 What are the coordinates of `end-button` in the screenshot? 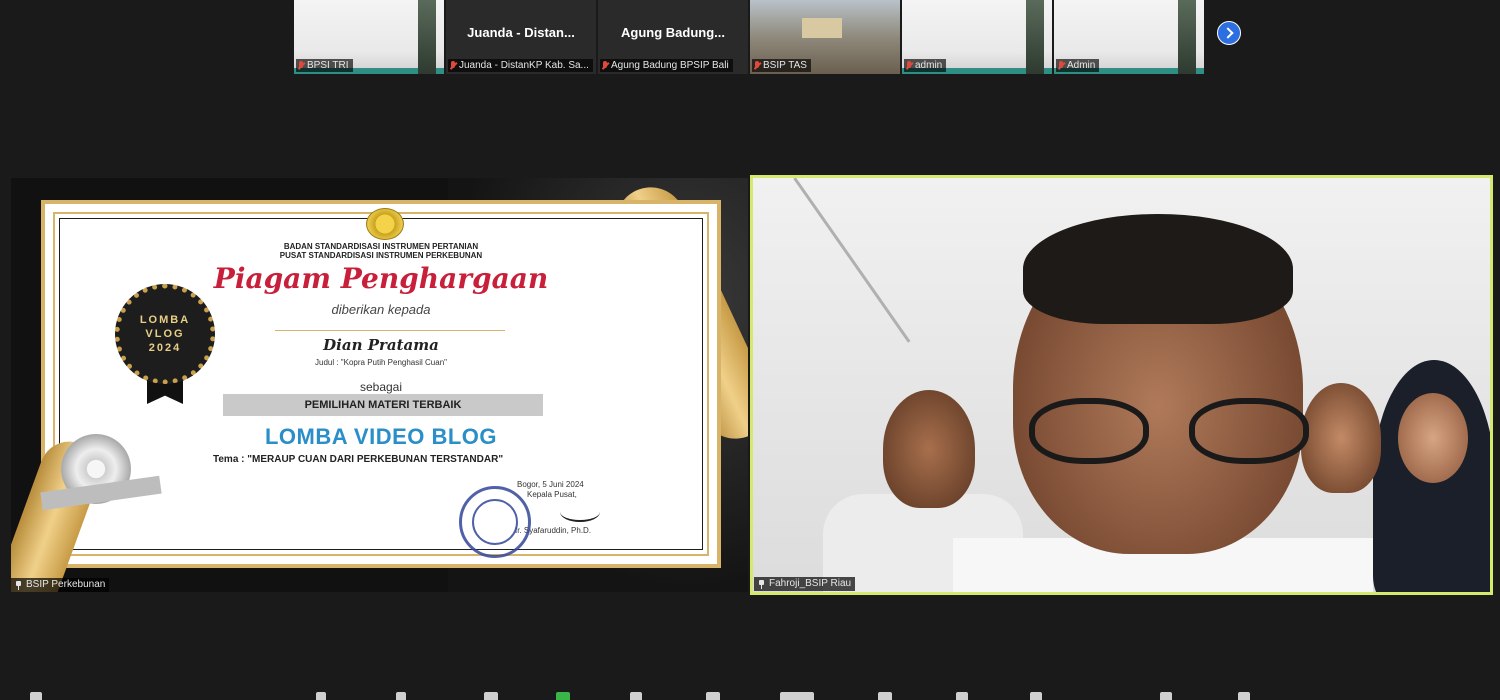 It's located at (1244, 696).